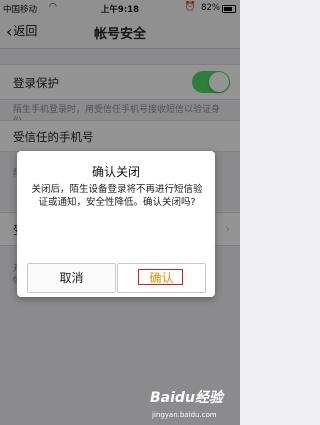  Describe the element at coordinates (71, 278) in the screenshot. I see `cancel-button: 取消` at that location.